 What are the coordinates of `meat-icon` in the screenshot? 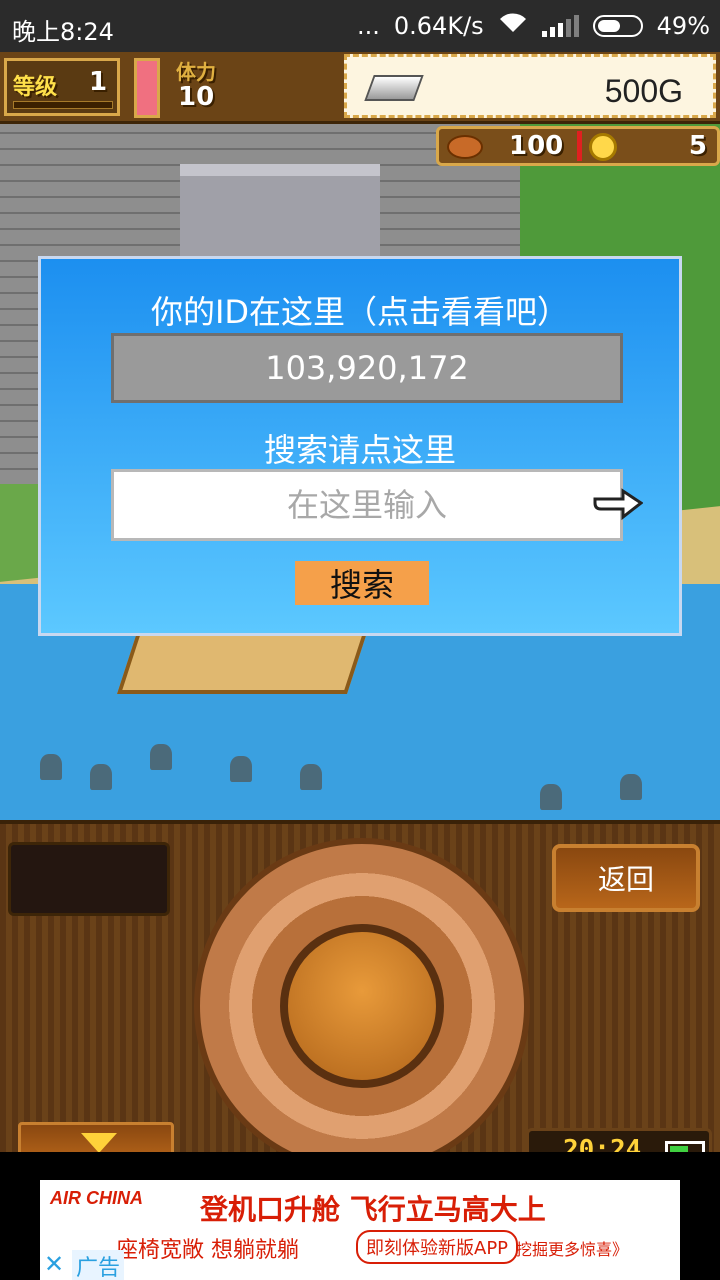 It's located at (465, 147).